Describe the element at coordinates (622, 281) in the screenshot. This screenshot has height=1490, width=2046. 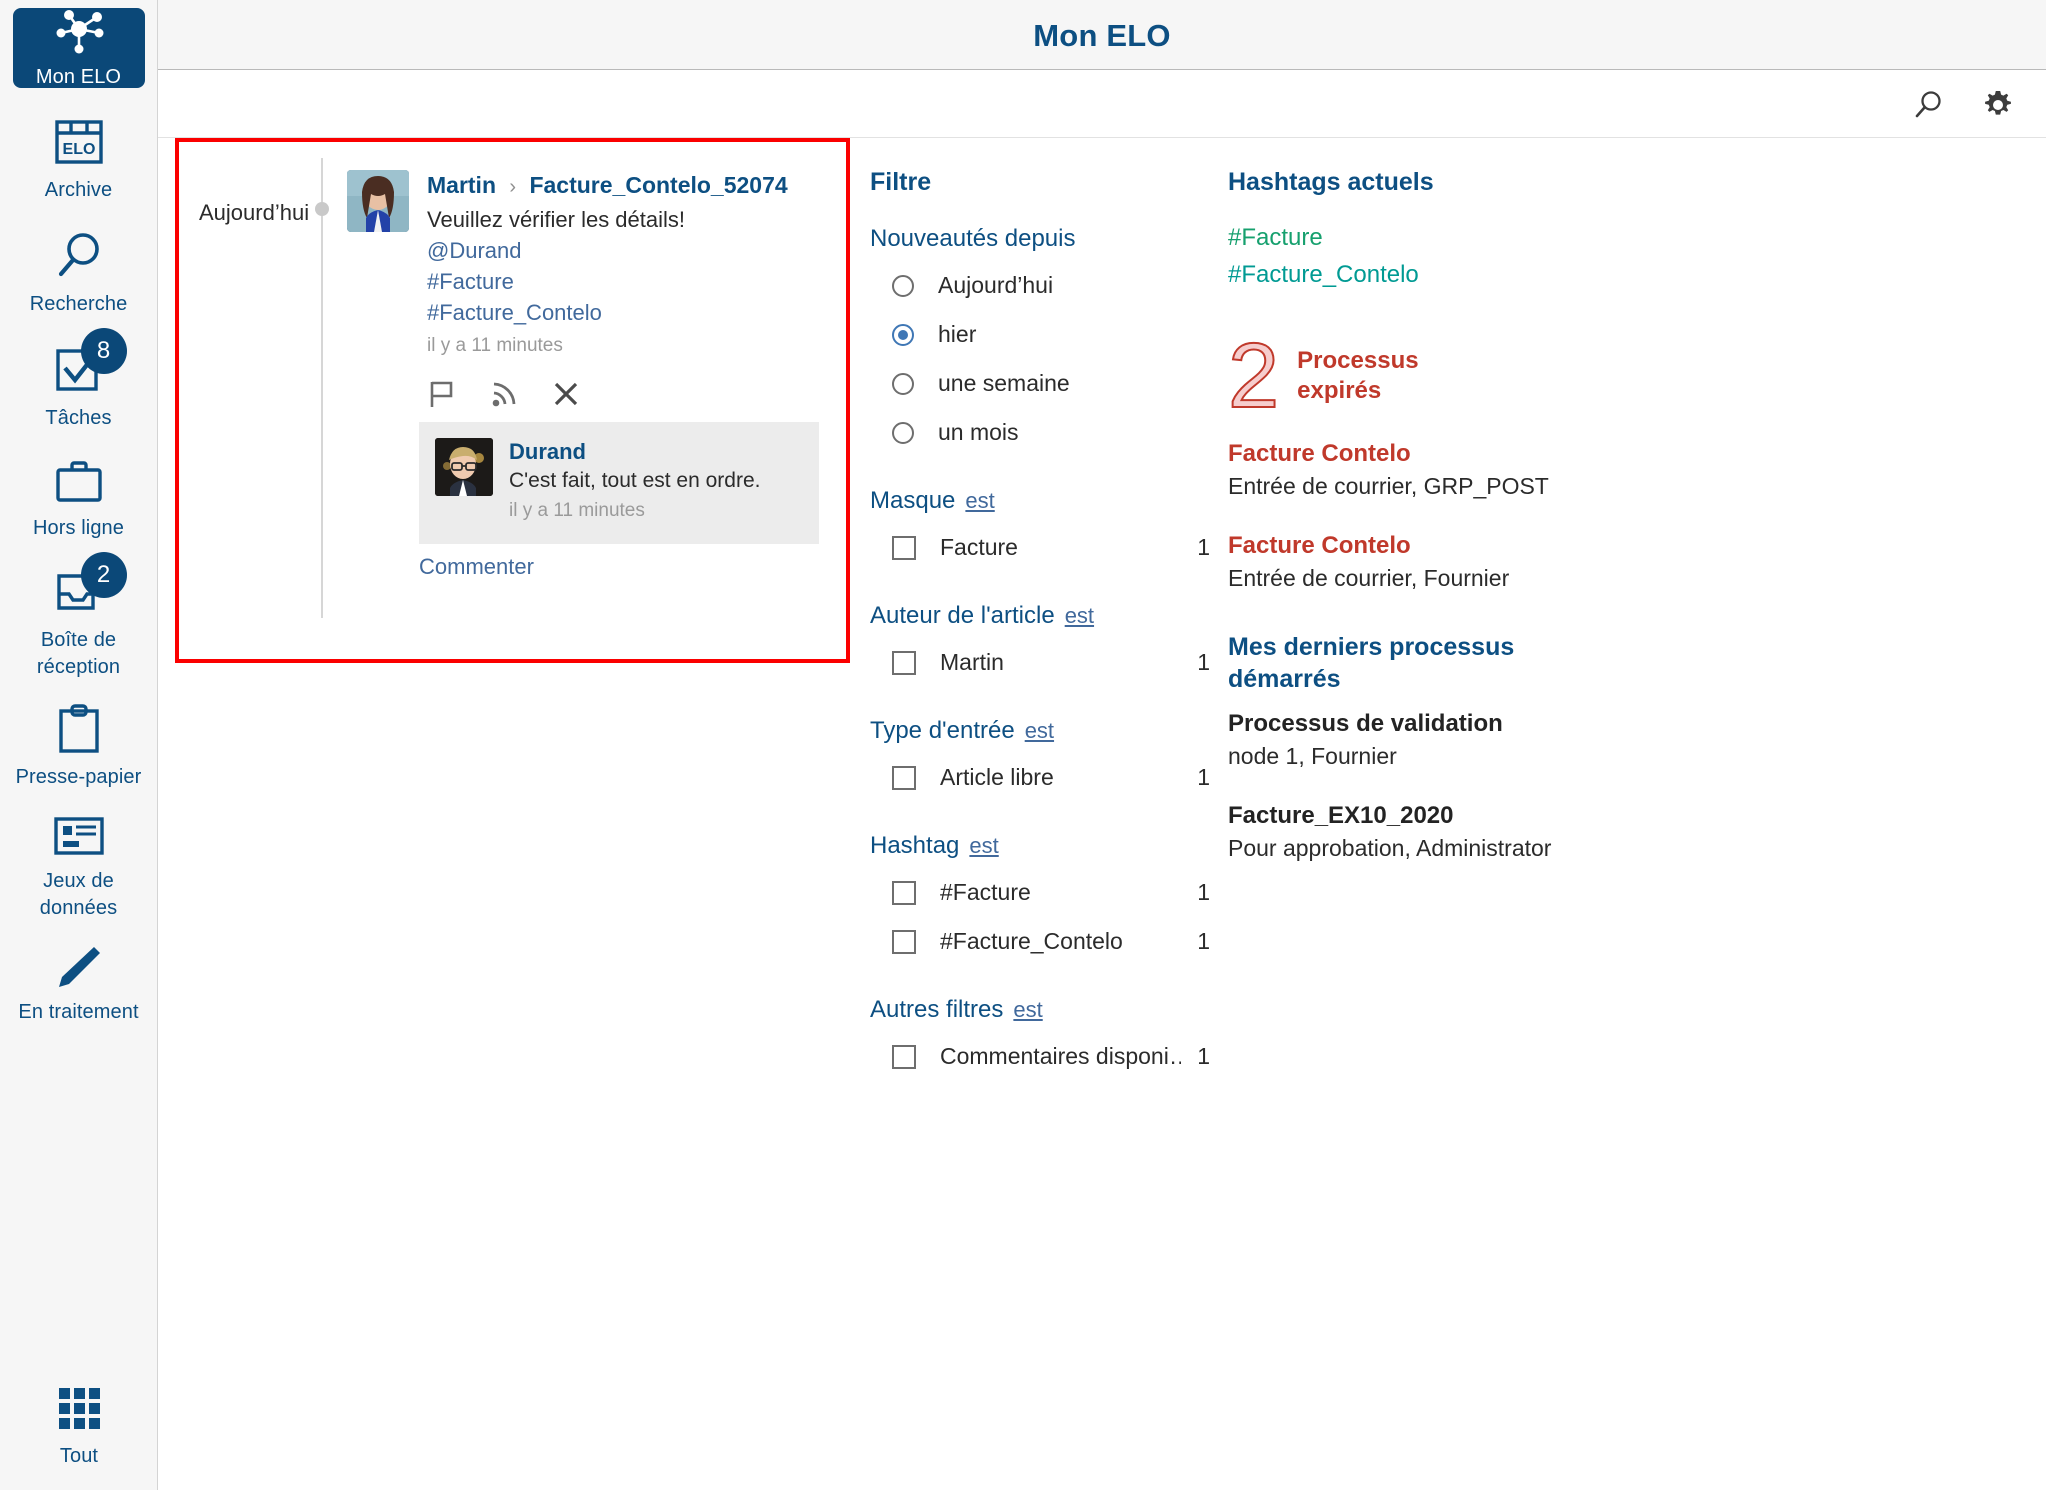
I see `post-hashtag-facture: #Facture` at that location.